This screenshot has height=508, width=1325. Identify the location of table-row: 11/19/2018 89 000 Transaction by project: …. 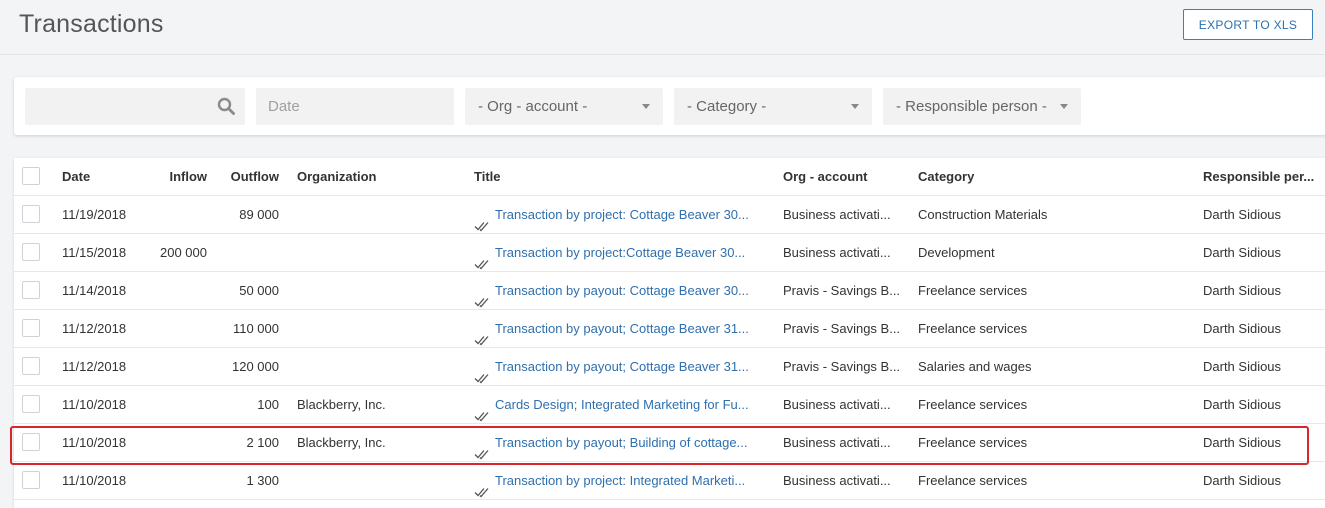
(669, 215).